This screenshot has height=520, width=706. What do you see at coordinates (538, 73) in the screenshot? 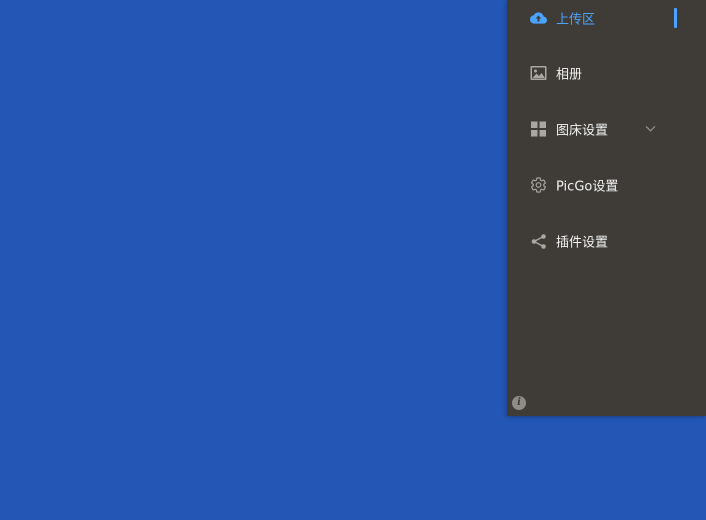
I see `image-icon` at bounding box center [538, 73].